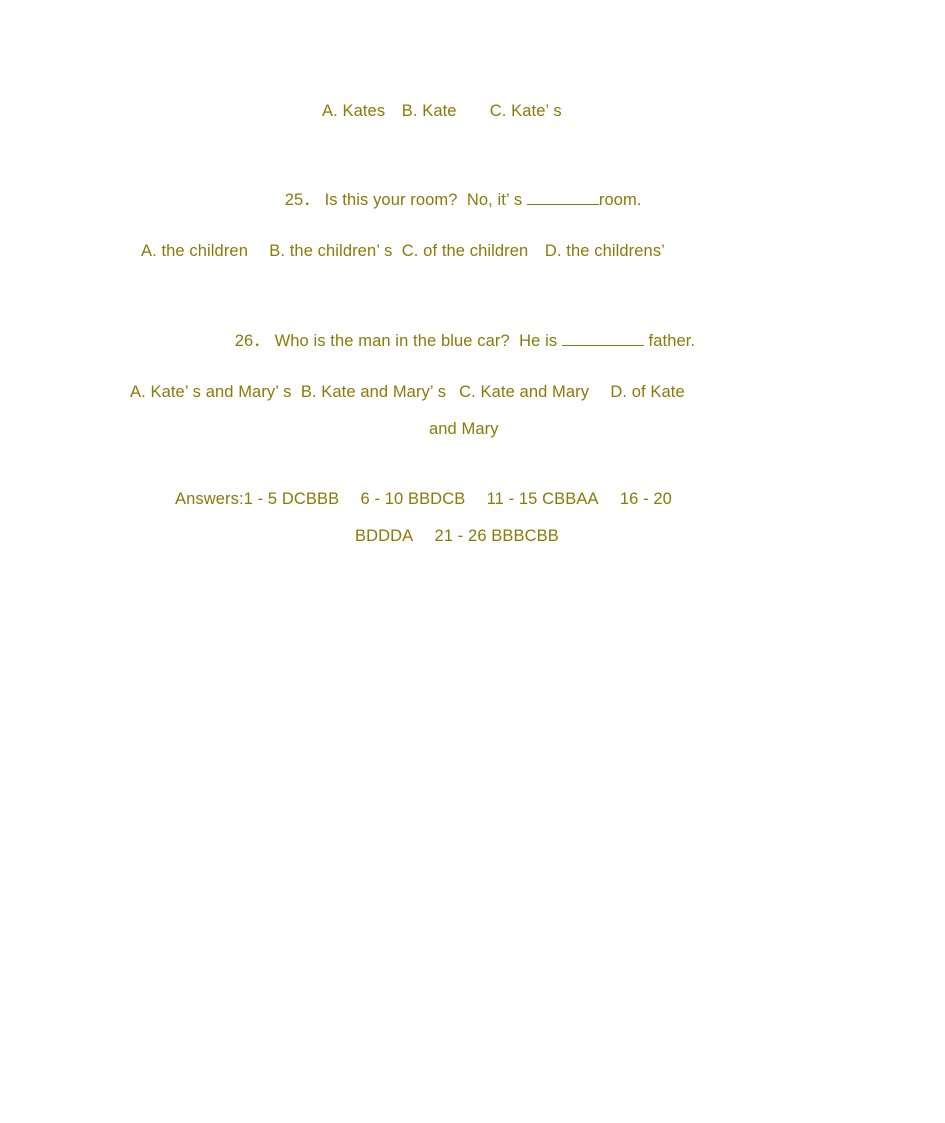 The height and width of the screenshot is (1123, 945). I want to click on question-25-stem-before-blank: 25． Is this your room? No, it’ s, so click(405, 199).